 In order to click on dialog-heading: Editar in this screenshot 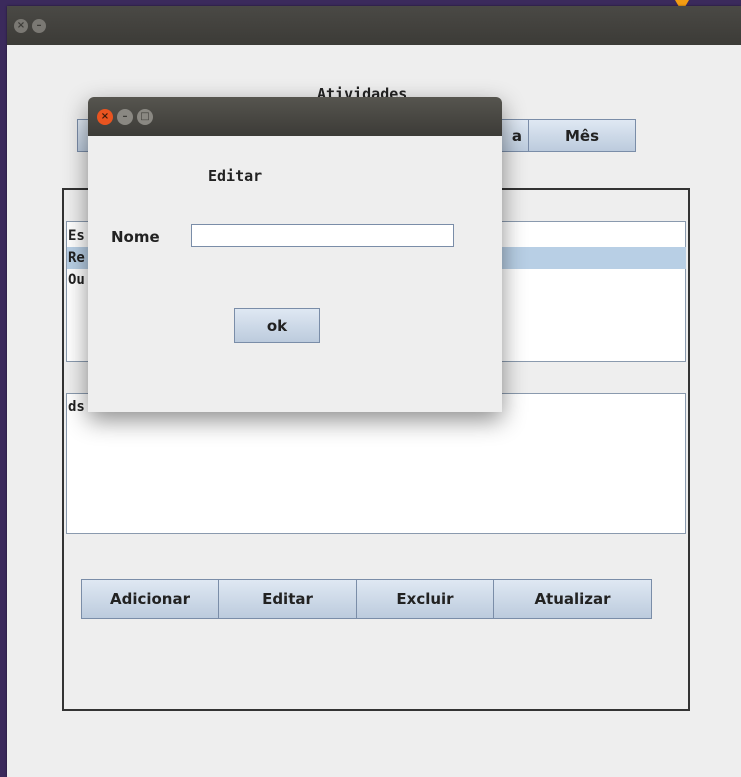, I will do `click(235, 176)`.